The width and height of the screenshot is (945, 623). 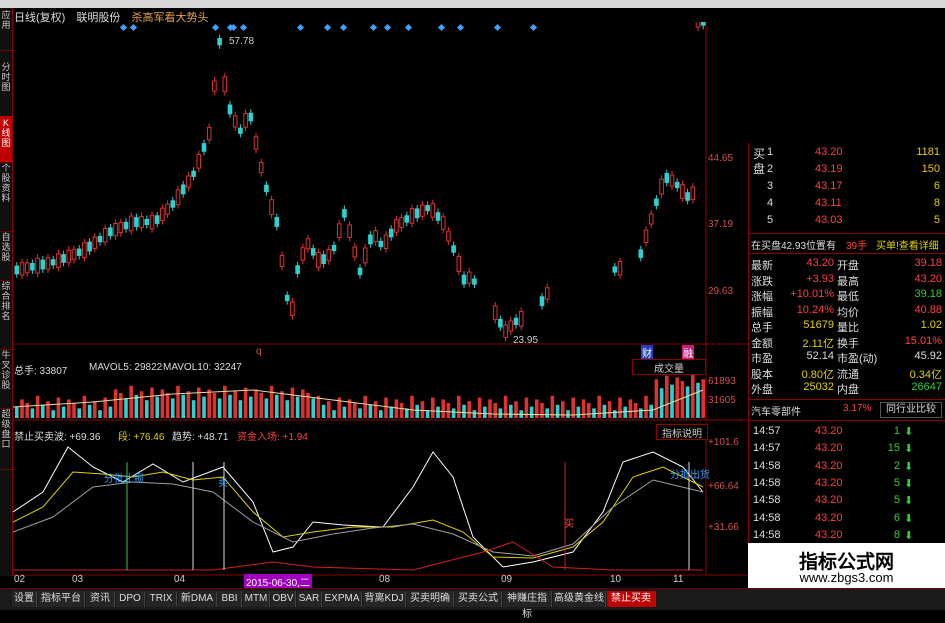 I want to click on level-number: 5, so click(x=770, y=220).